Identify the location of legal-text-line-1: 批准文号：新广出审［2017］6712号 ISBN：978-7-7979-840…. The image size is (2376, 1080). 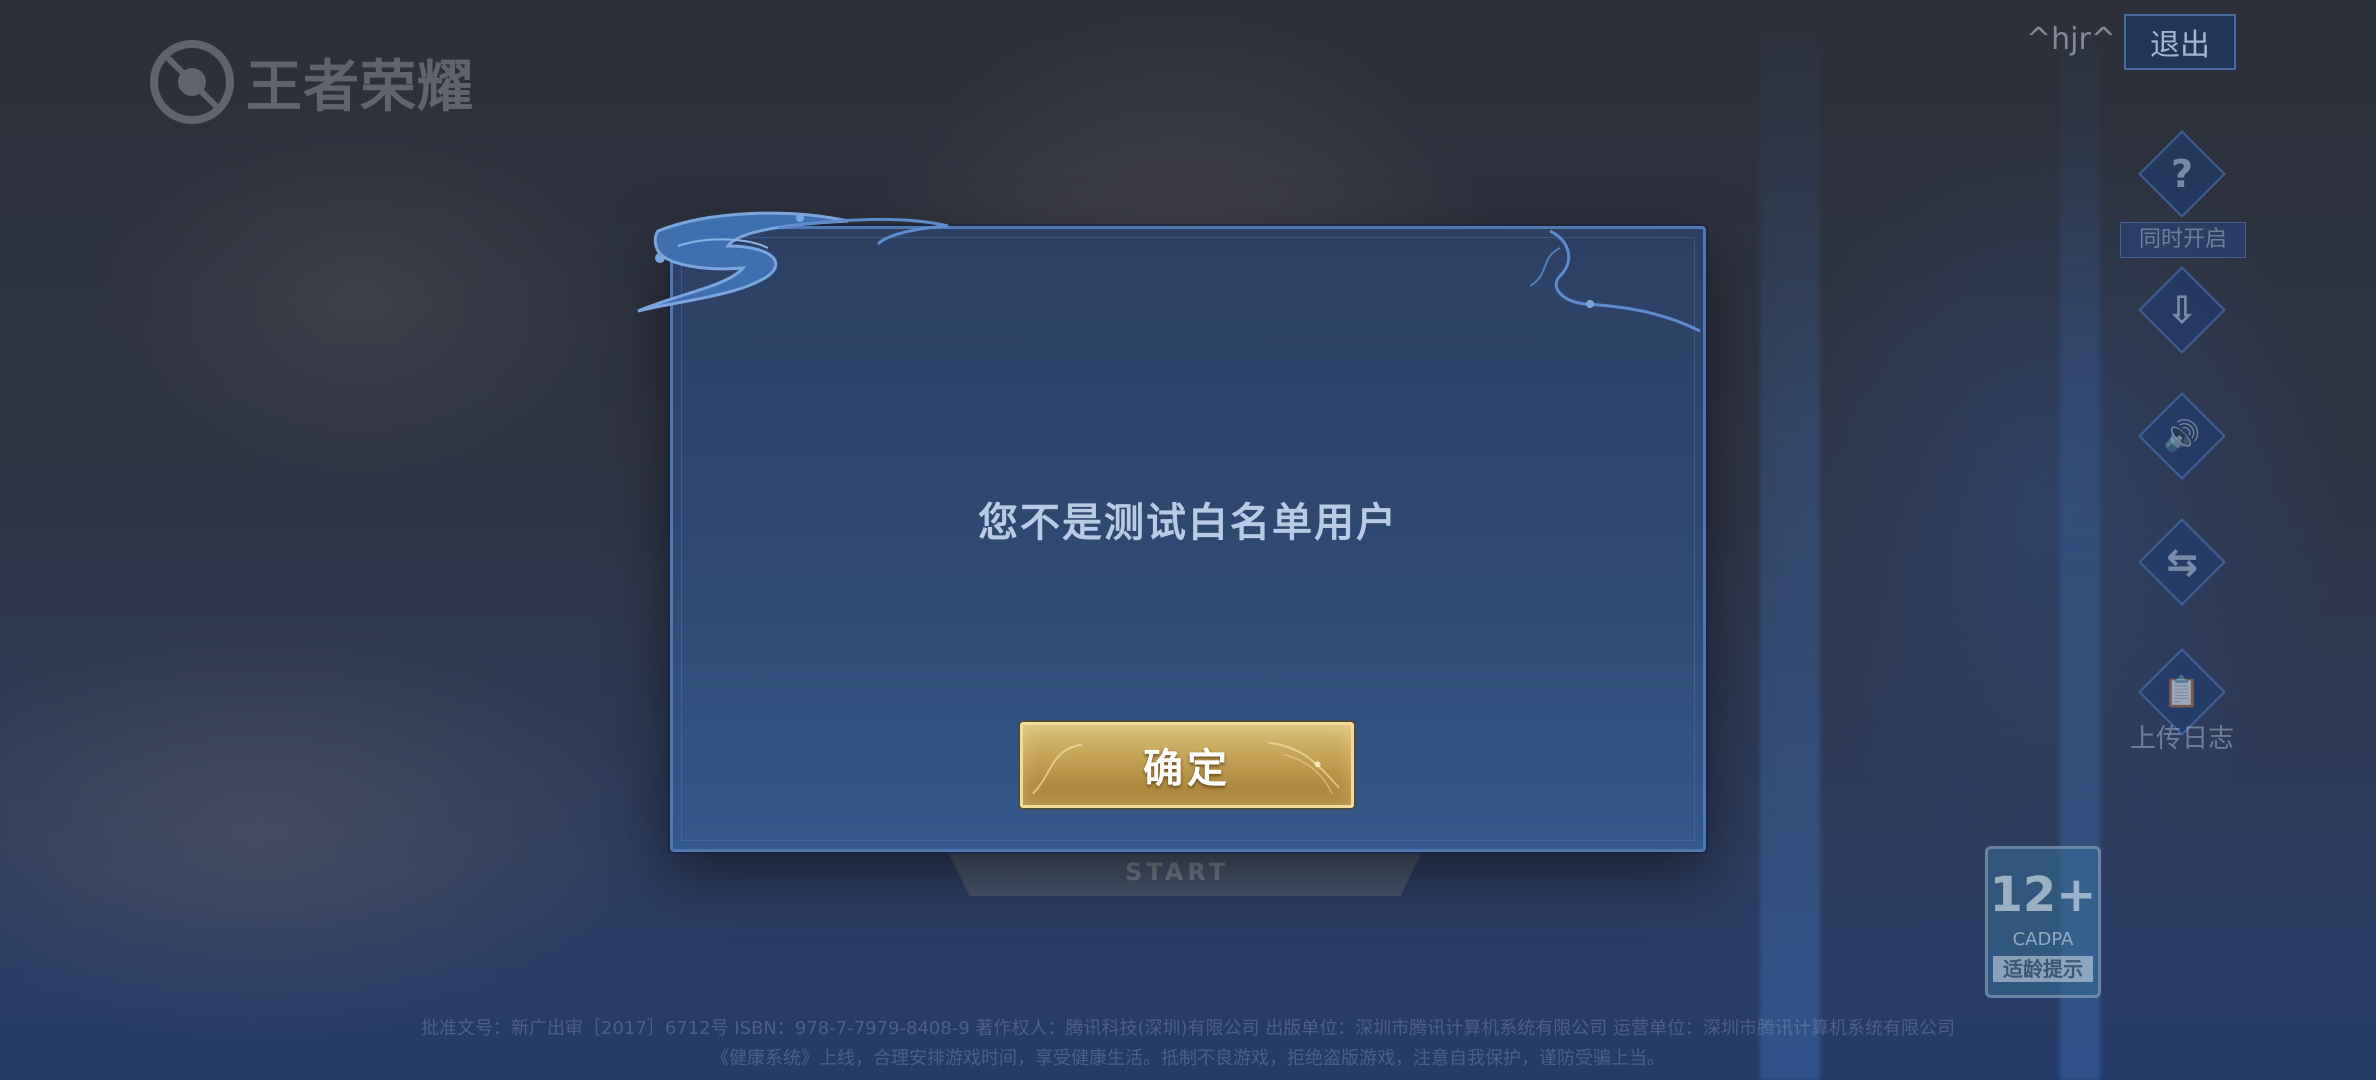
(1188, 1028).